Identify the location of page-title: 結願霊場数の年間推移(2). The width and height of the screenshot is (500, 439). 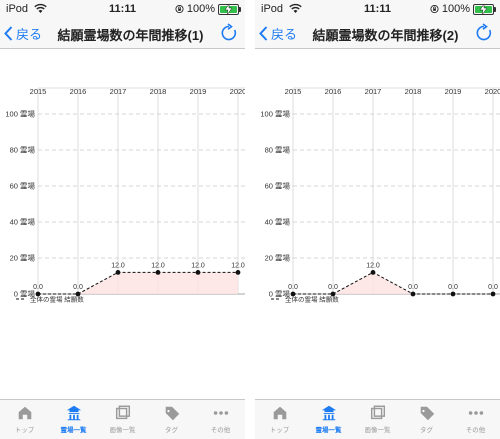
(385, 35).